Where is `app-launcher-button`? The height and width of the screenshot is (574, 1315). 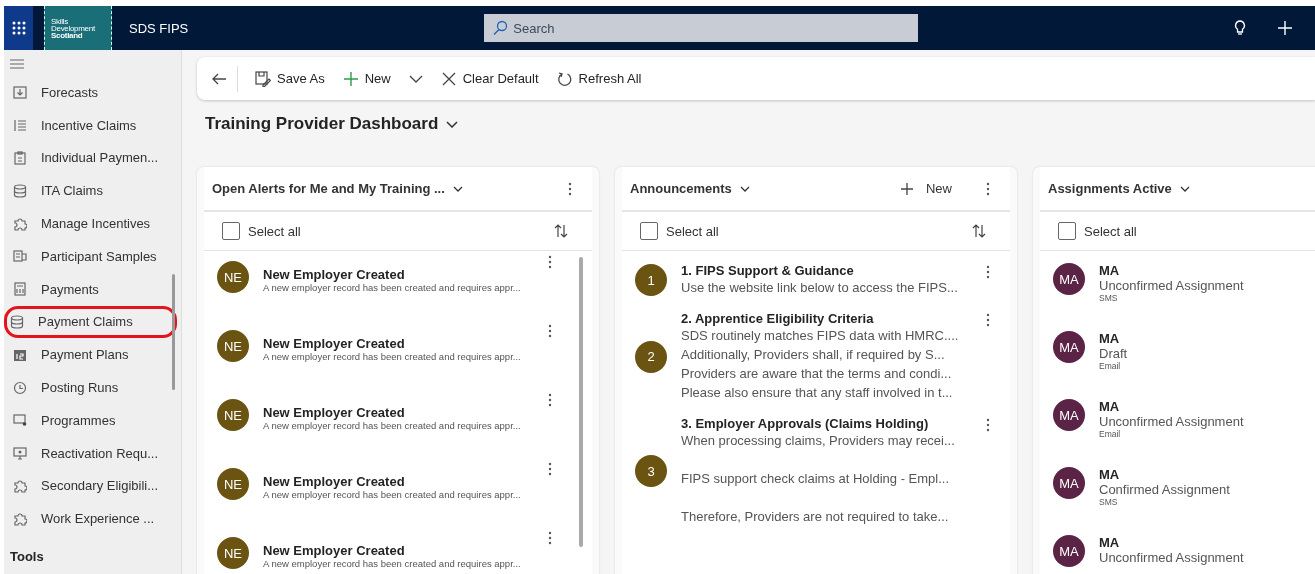 app-launcher-button is located at coordinates (18, 28).